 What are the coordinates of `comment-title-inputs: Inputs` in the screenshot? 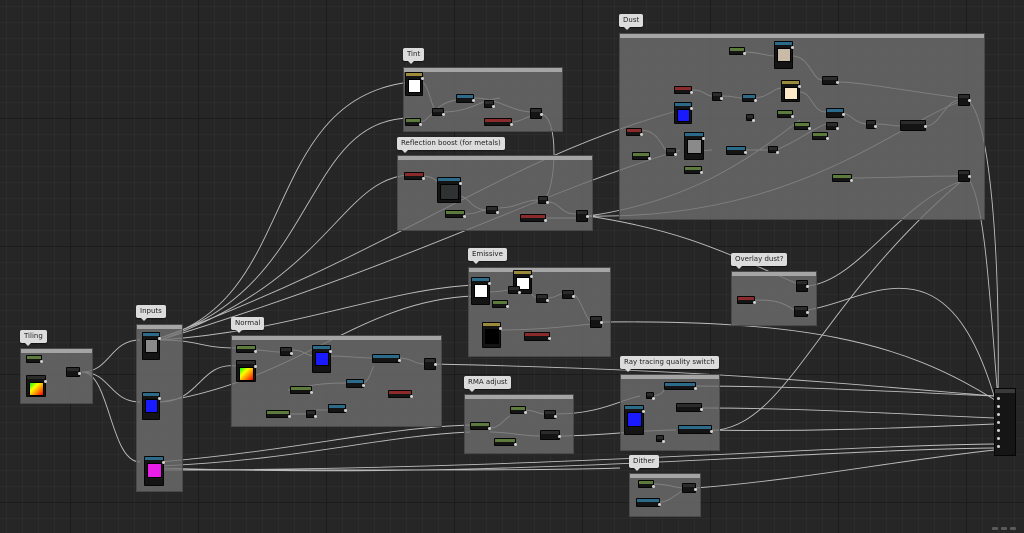 It's located at (151, 313).